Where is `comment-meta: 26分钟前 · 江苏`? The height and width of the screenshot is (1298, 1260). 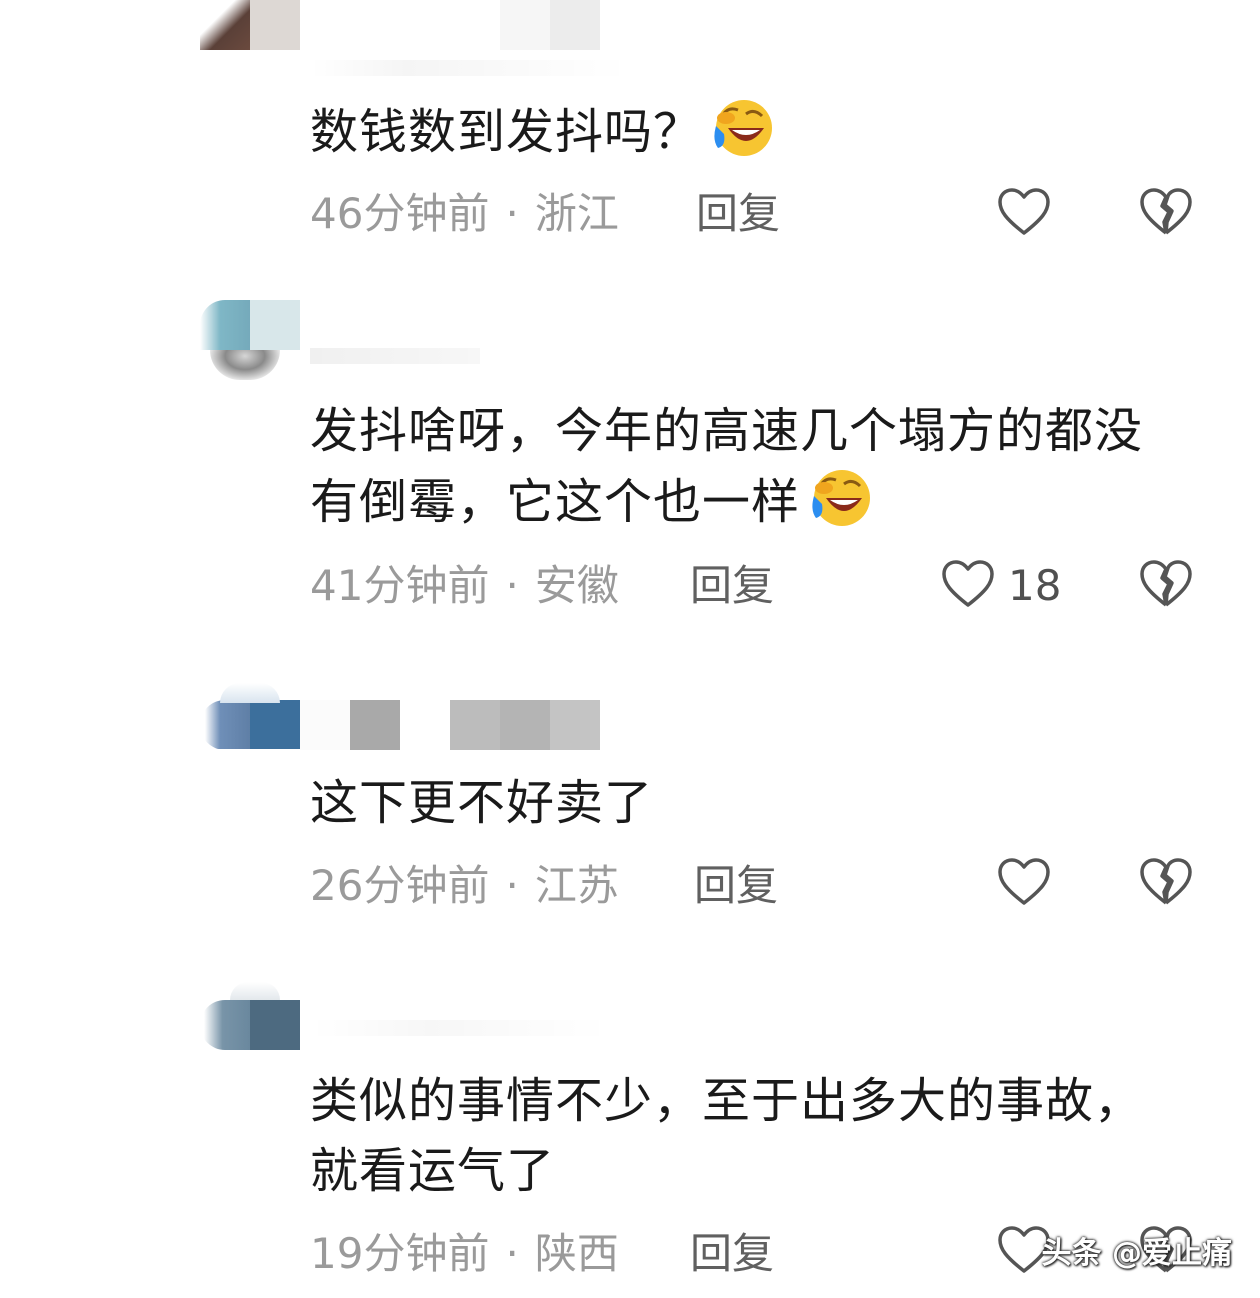
comment-meta: 26分钟前 · 江苏 is located at coordinates (464, 886).